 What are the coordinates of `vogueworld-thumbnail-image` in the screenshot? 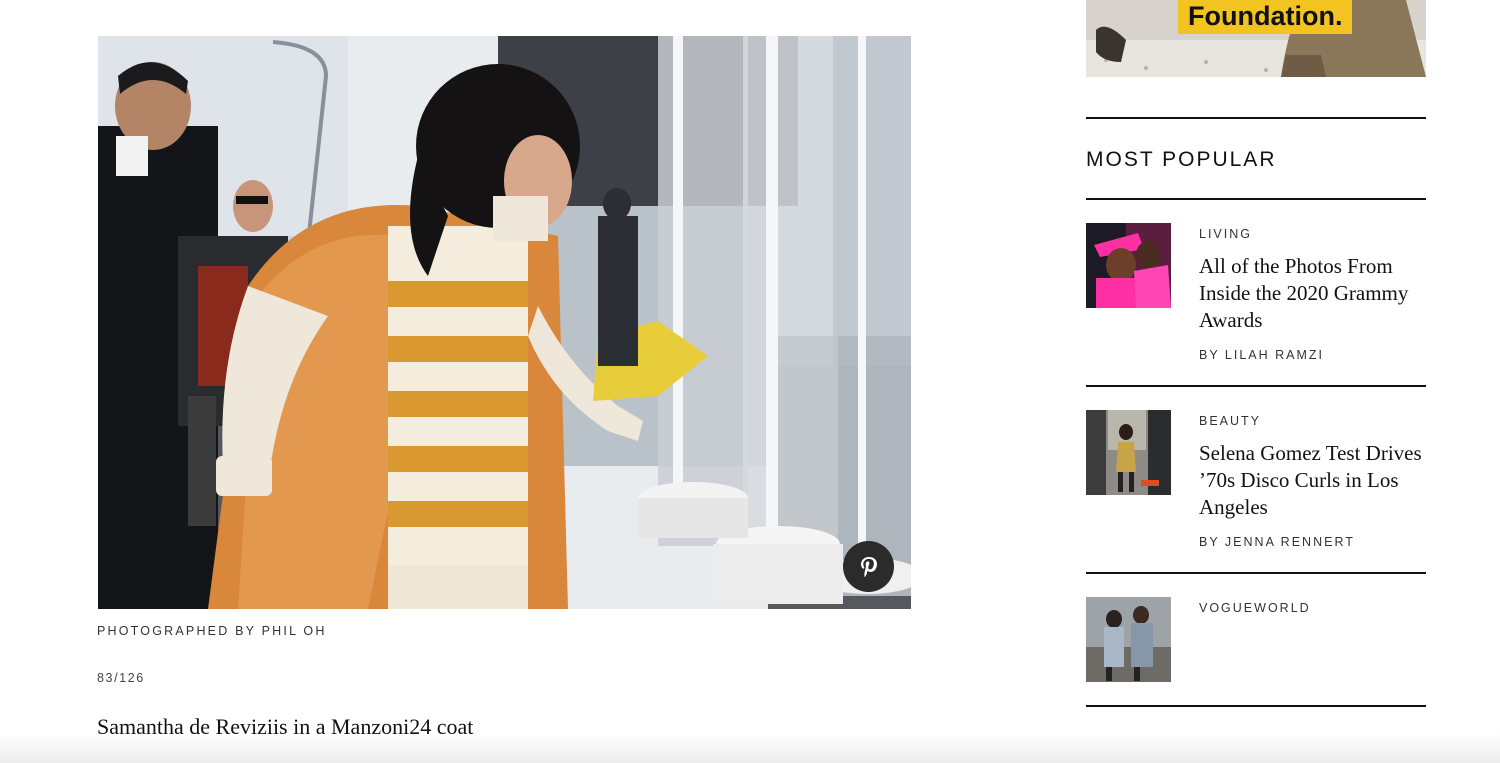 It's located at (1128, 639).